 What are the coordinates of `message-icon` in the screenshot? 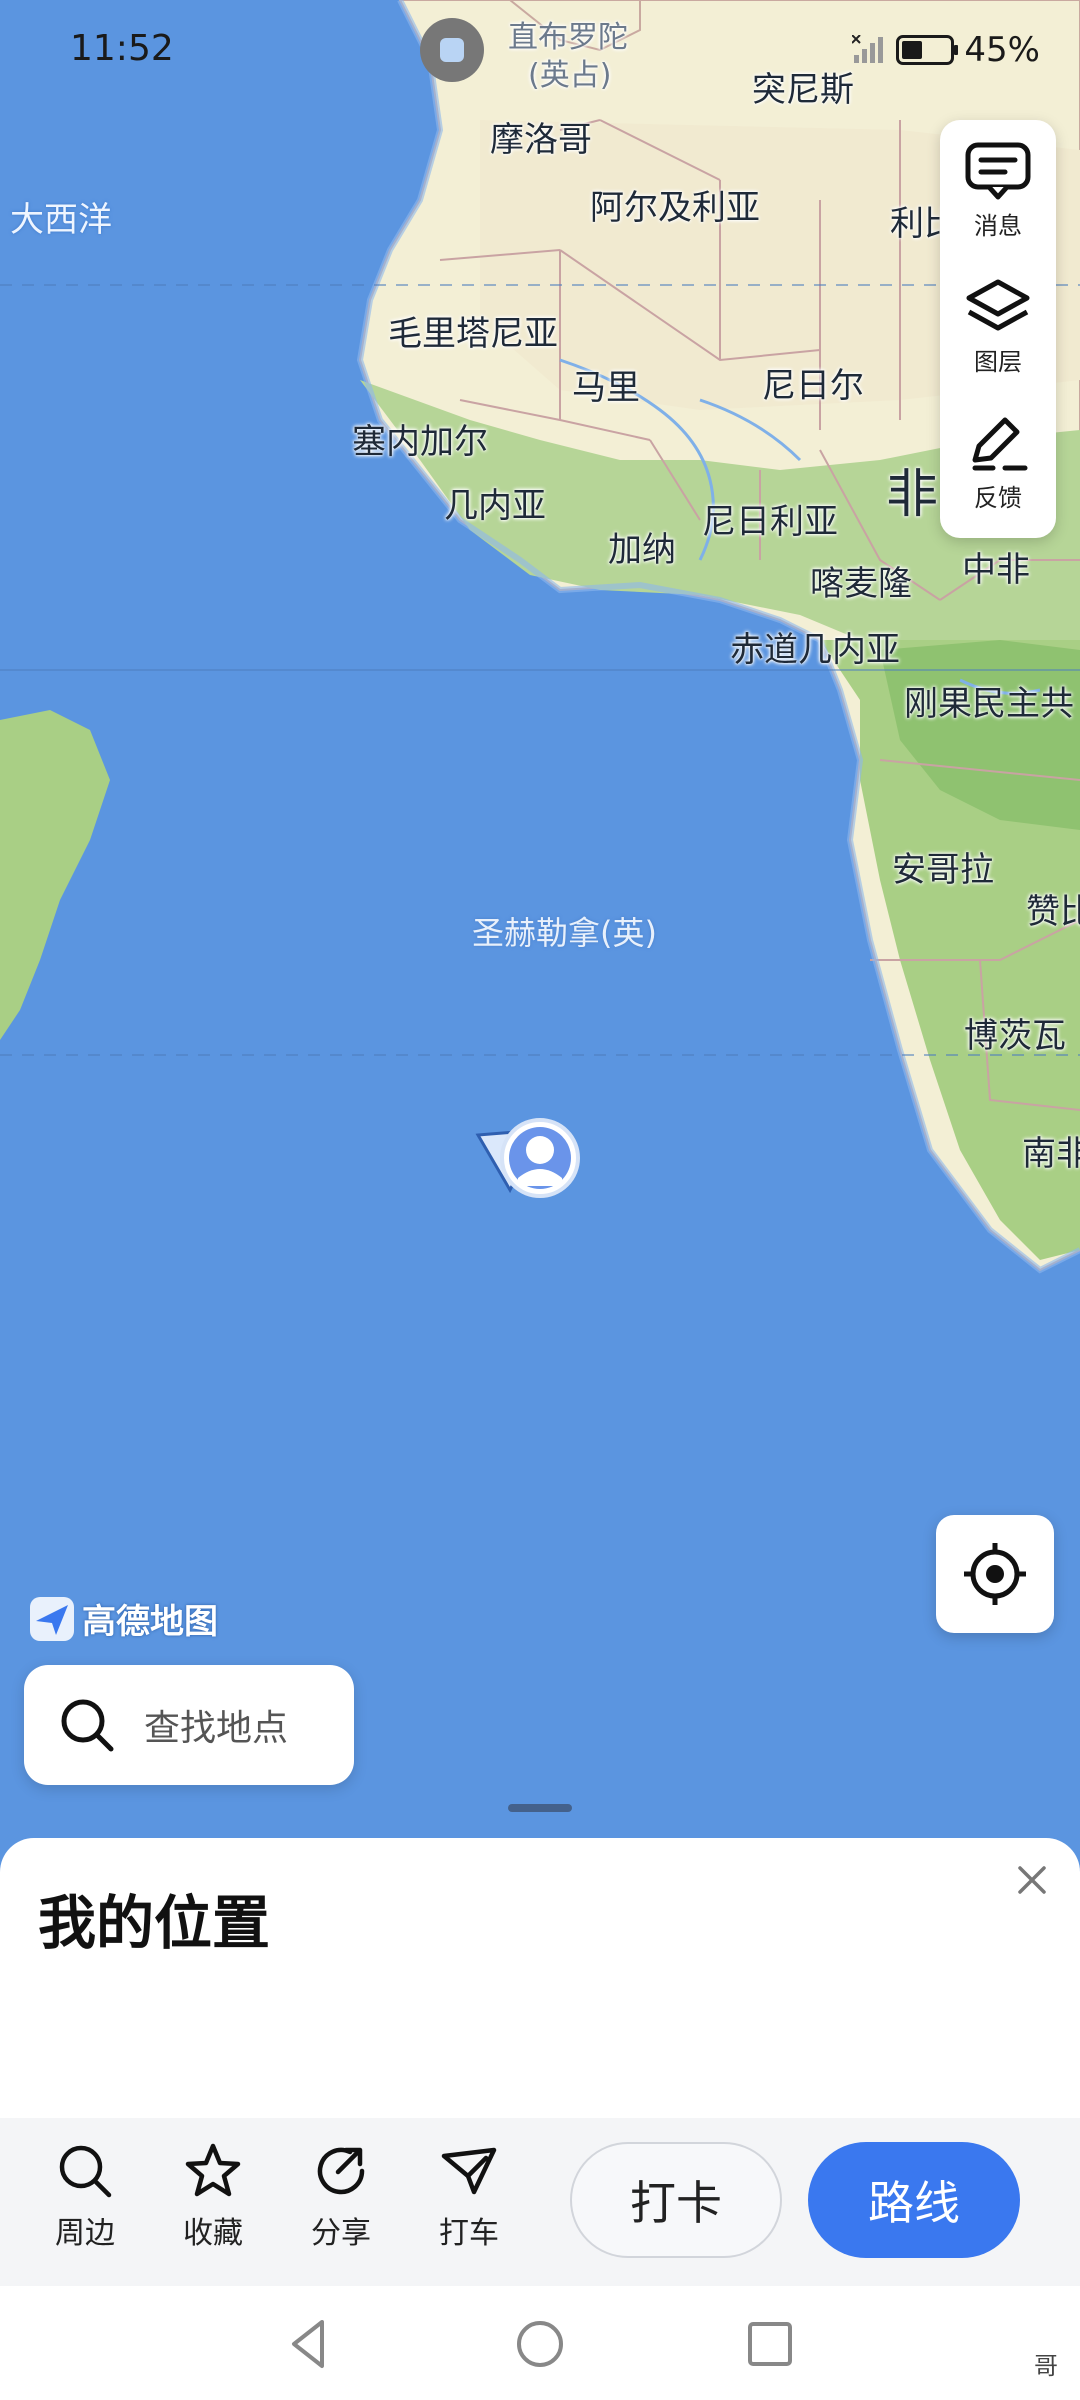 It's located at (998, 171).